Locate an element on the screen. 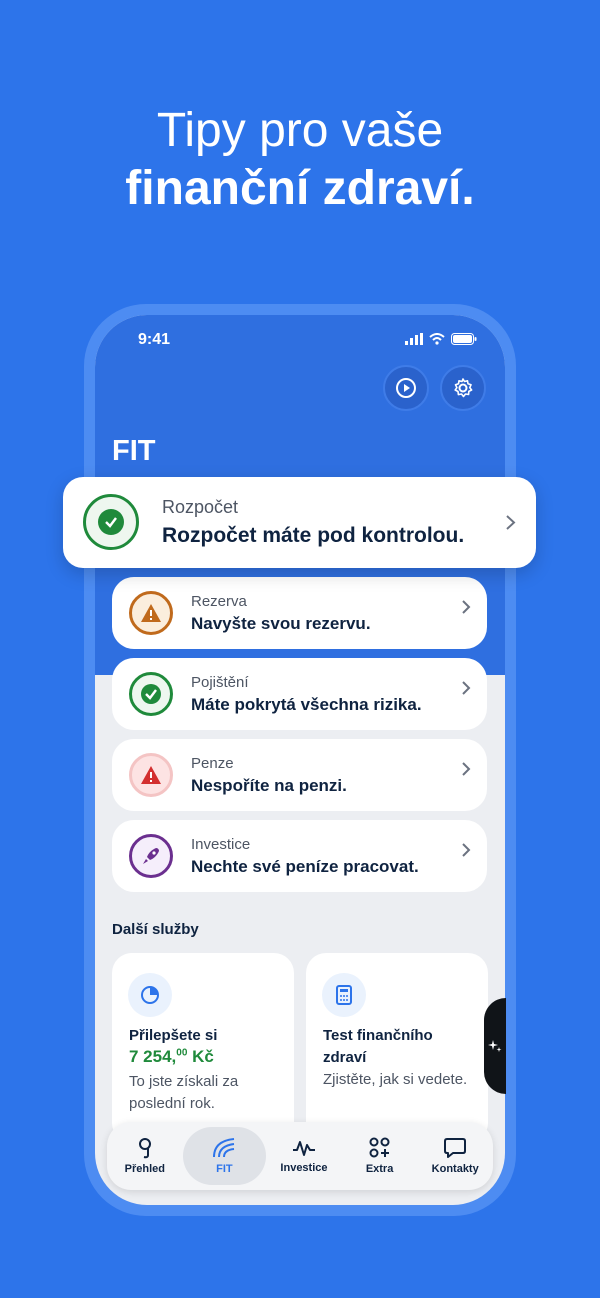 This screenshot has width=600, height=1298. service-subtitle: To jste získali za poslední rok. is located at coordinates (184, 1092).